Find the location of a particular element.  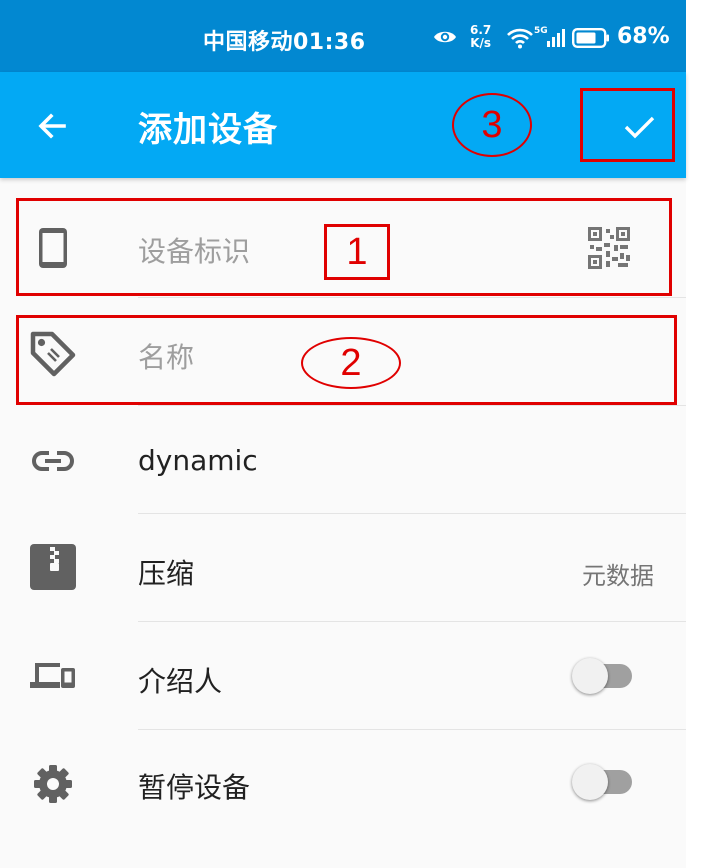

archive-icon is located at coordinates (53, 567).